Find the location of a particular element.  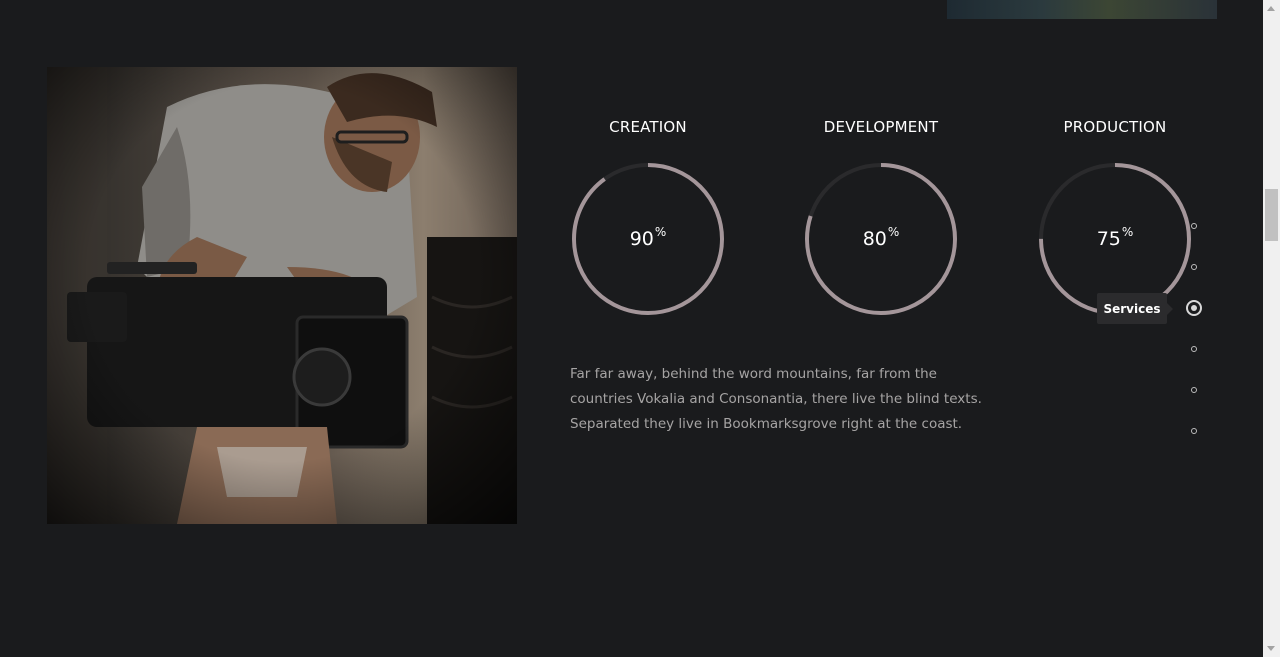

scroll-up-arrow-icon is located at coordinates (1271, 8).